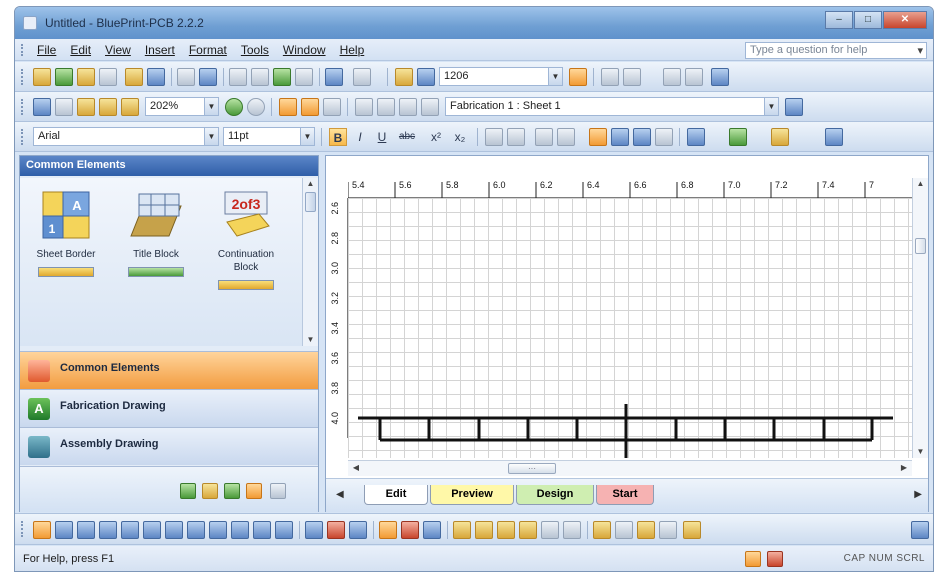  What do you see at coordinates (174, 530) in the screenshot?
I see `arc-tool-icon` at bounding box center [174, 530].